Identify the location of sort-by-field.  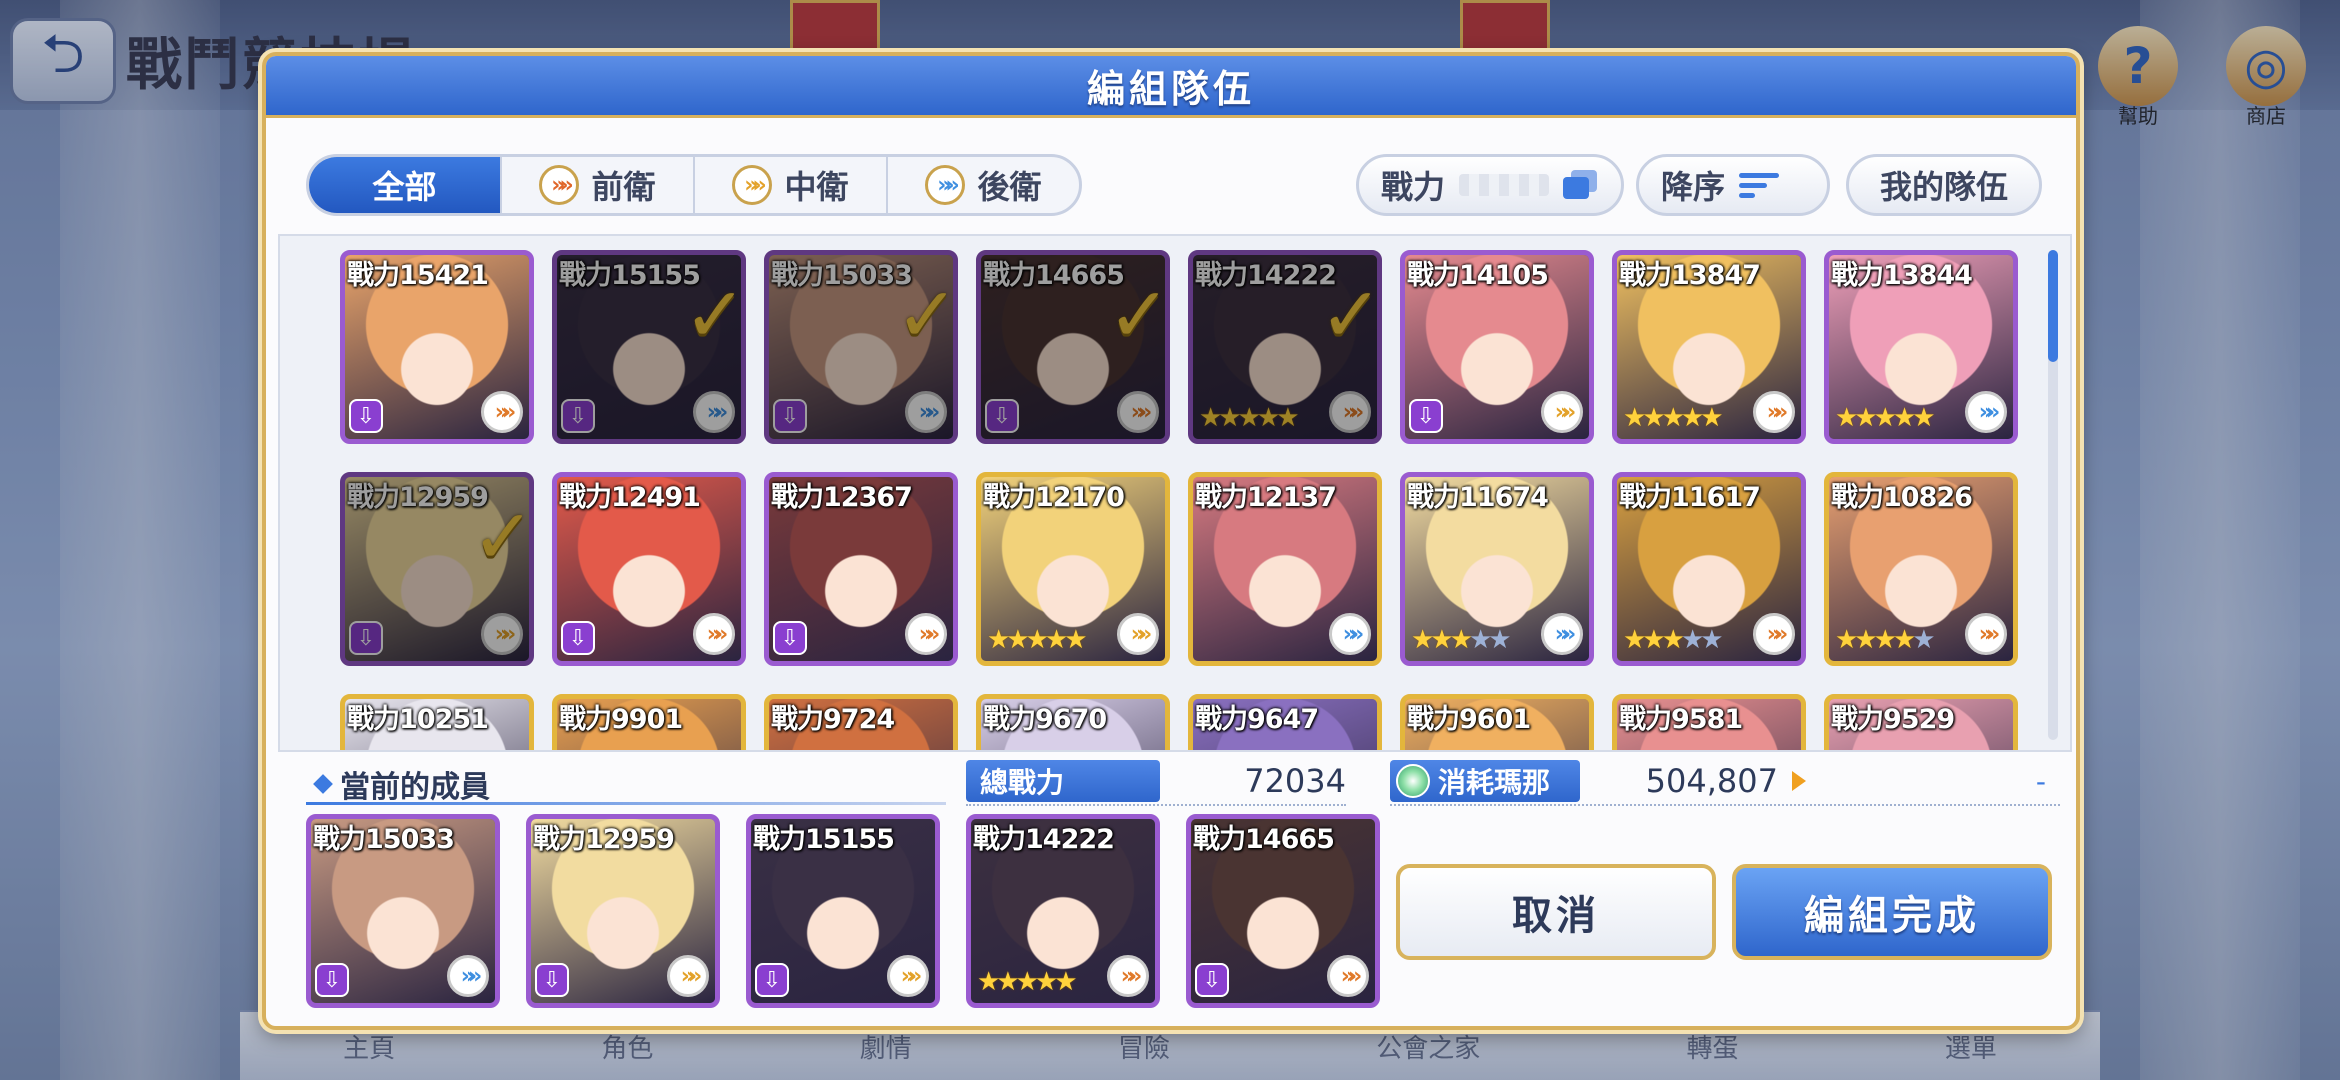
(1504, 185).